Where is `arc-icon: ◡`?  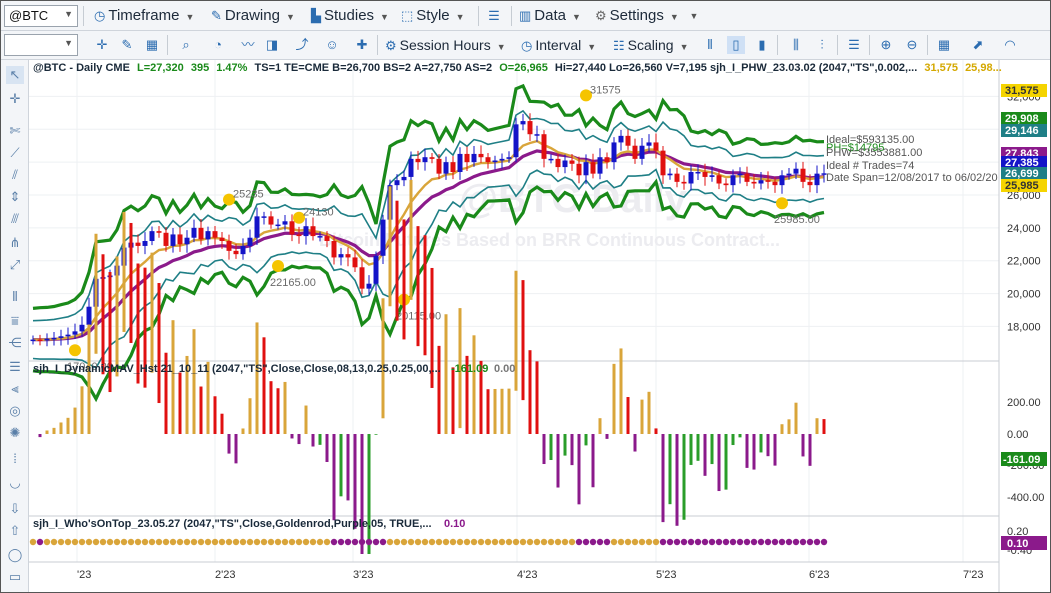 arc-icon: ◡ is located at coordinates (15, 483).